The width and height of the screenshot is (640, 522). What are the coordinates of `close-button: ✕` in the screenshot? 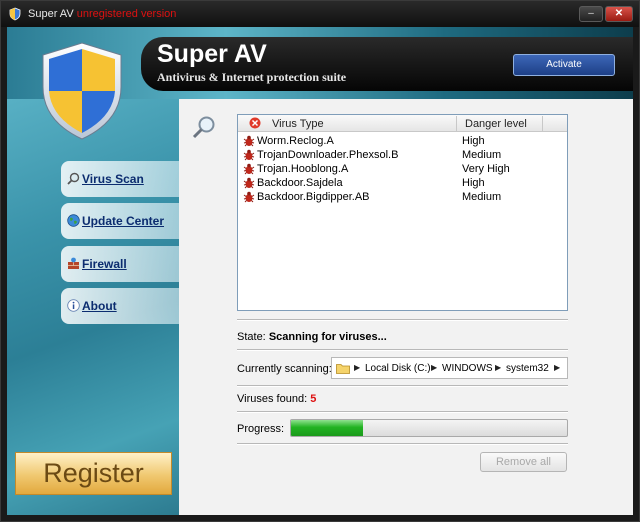 It's located at (619, 14).